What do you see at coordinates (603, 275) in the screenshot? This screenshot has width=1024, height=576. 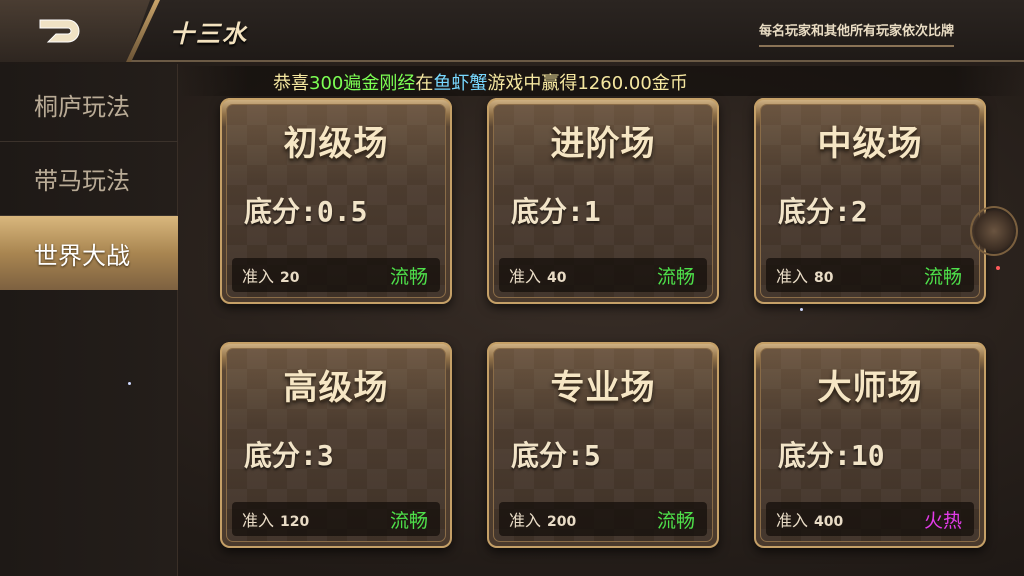 I see `room-footer: 准入 40 流畅` at bounding box center [603, 275].